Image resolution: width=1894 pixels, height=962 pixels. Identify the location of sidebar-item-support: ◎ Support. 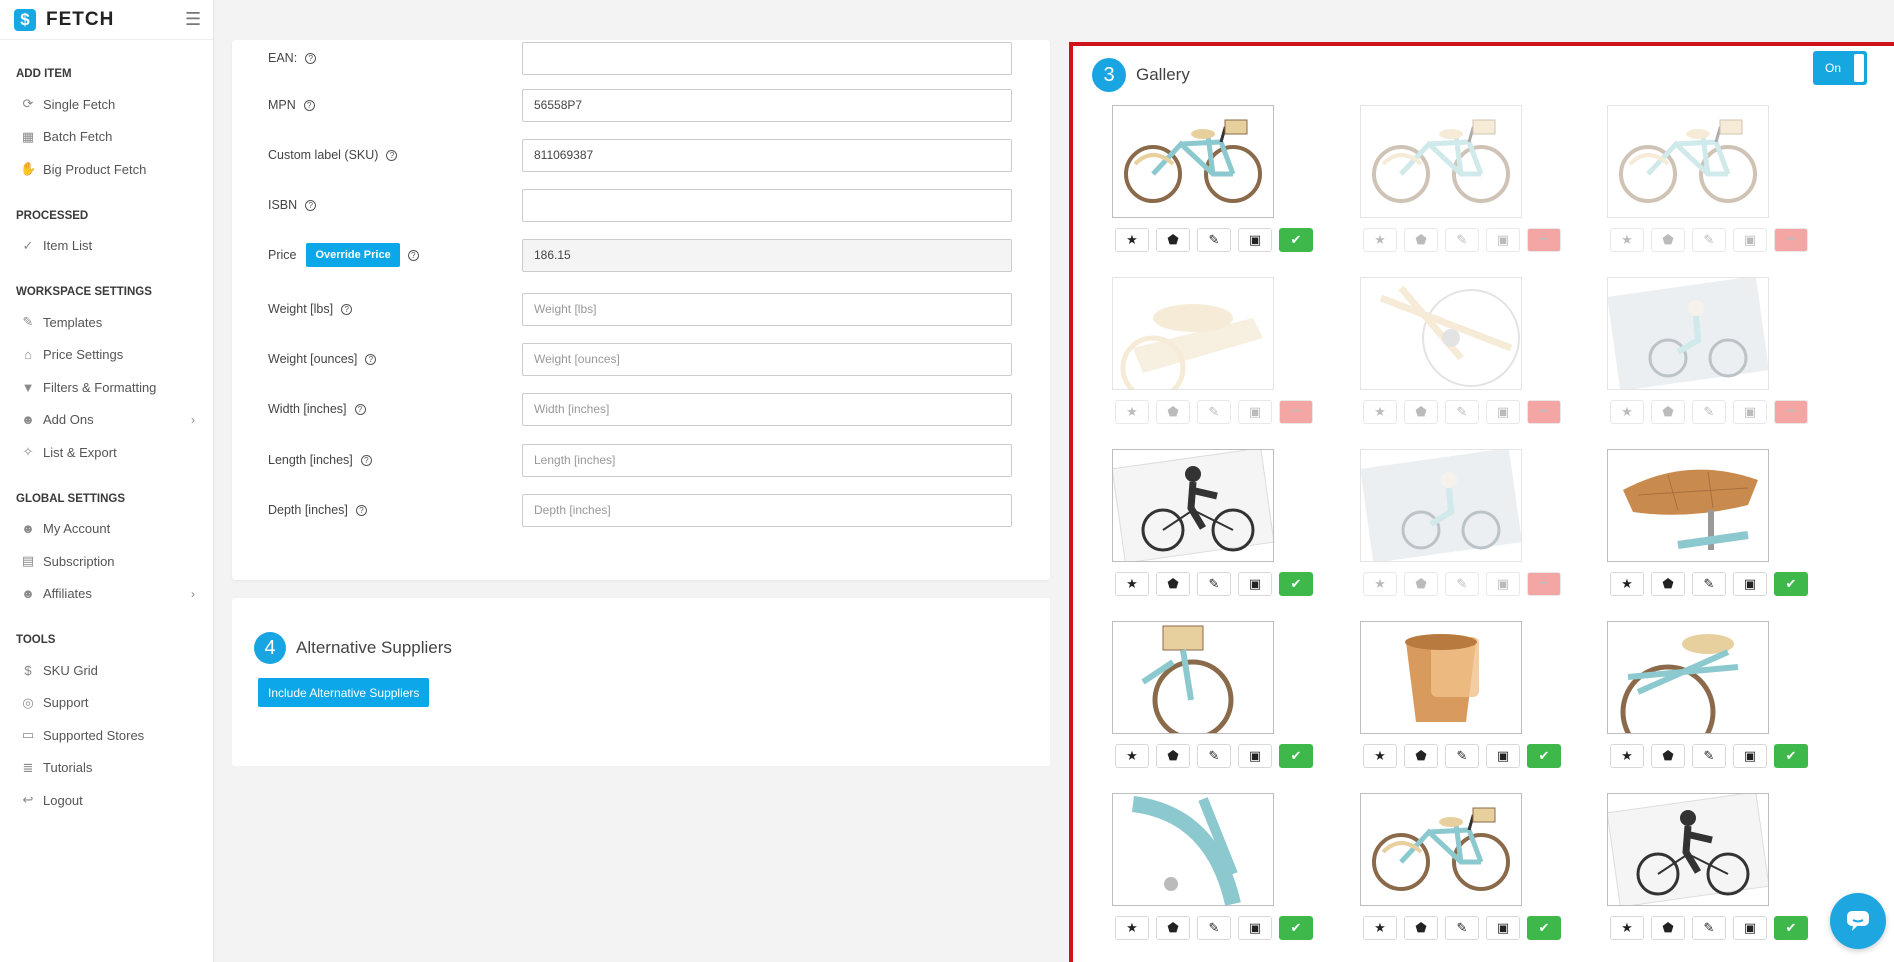
(106, 703).